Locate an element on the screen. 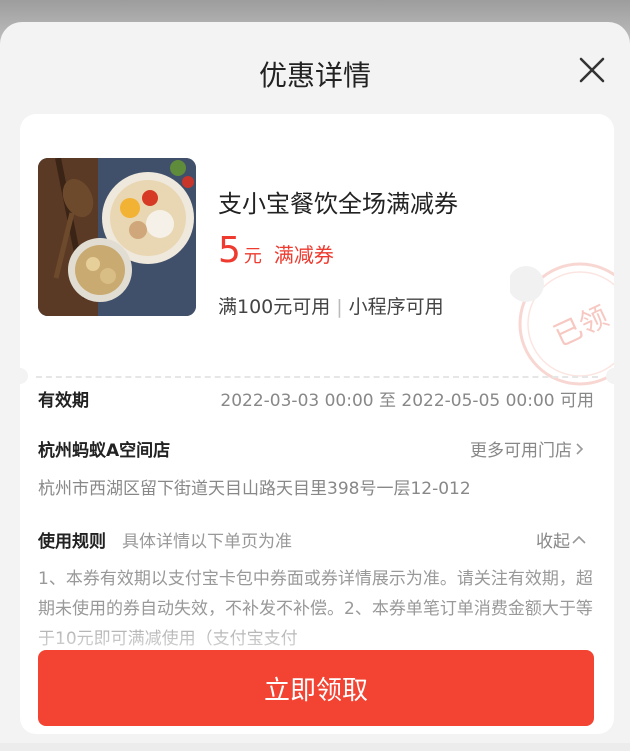  collapse-label: 收起 is located at coordinates (553, 542).